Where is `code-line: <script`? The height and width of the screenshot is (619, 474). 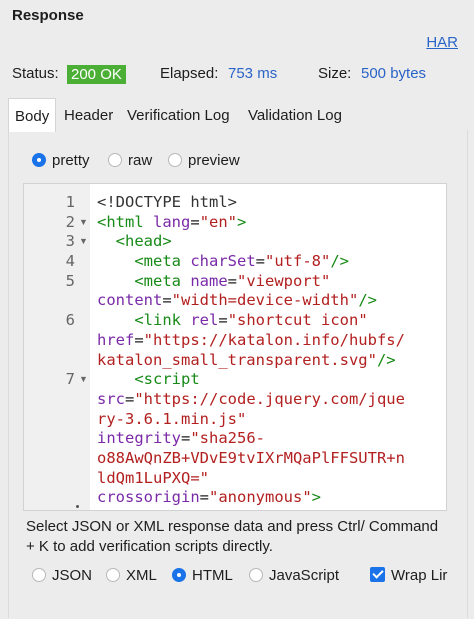 code-line: <script is located at coordinates (167, 379).